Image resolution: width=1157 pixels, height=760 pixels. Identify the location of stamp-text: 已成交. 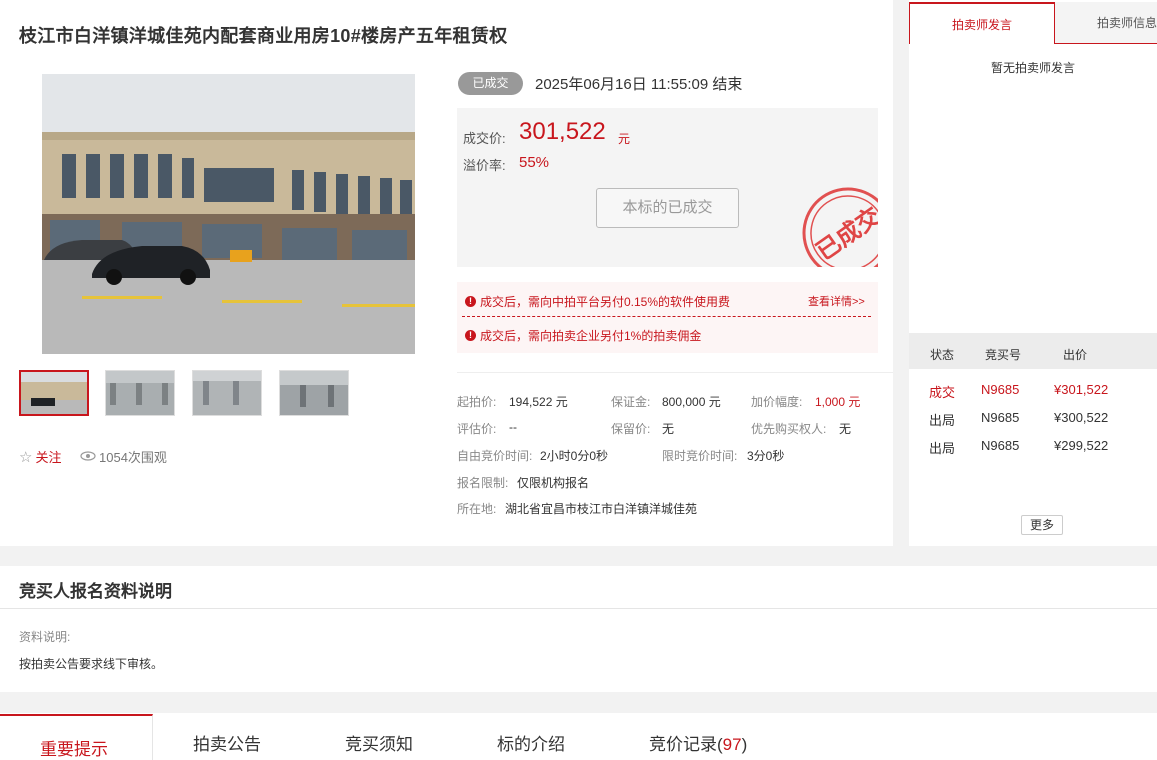
(844, 234).